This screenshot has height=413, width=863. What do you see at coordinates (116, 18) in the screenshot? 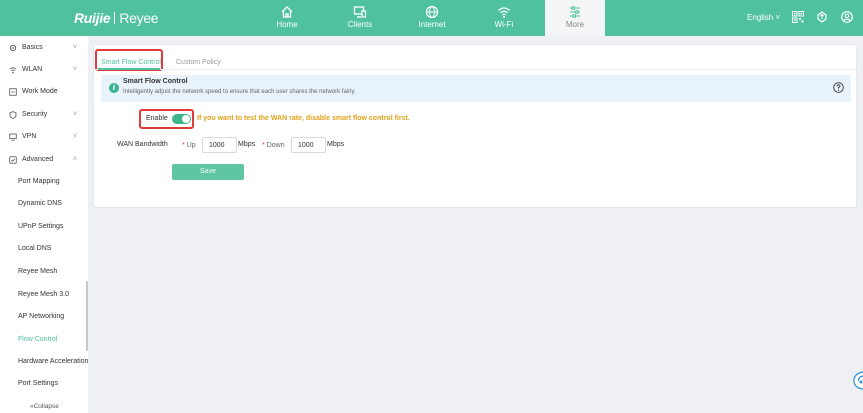
I see `ruijie-reyee-logo: Ruijie Reyee` at bounding box center [116, 18].